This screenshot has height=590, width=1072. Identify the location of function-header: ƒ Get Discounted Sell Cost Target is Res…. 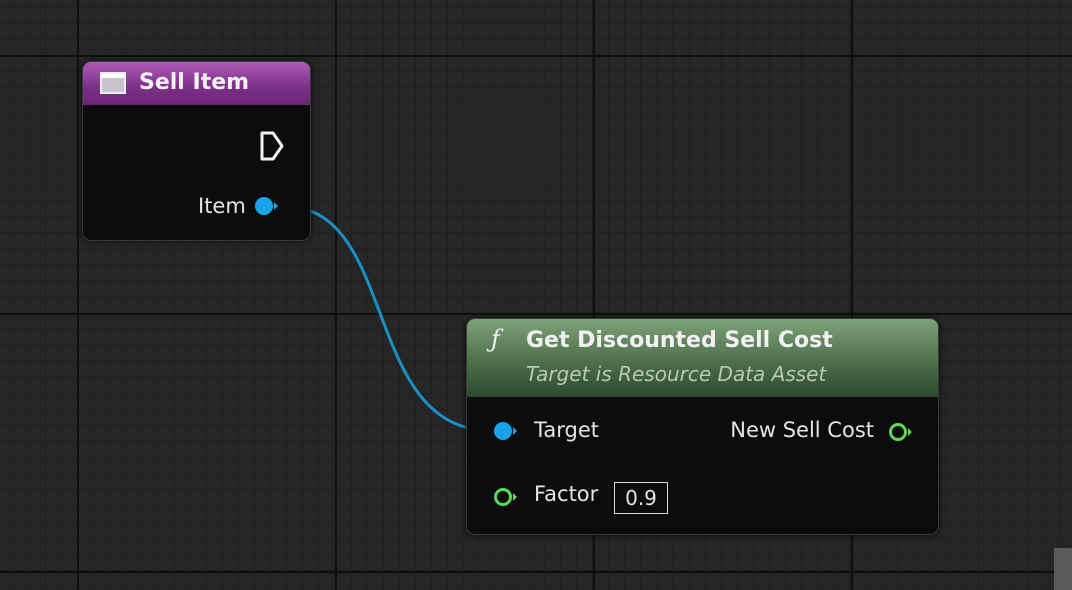
(702, 358).